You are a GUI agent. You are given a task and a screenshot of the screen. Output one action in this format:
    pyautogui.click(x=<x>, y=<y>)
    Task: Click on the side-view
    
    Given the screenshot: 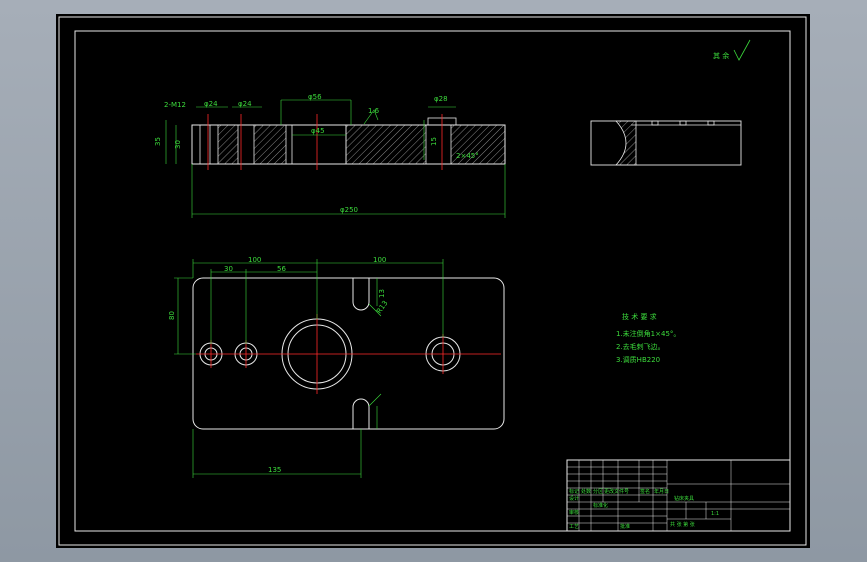 What is the action you would take?
    pyautogui.click(x=666, y=143)
    